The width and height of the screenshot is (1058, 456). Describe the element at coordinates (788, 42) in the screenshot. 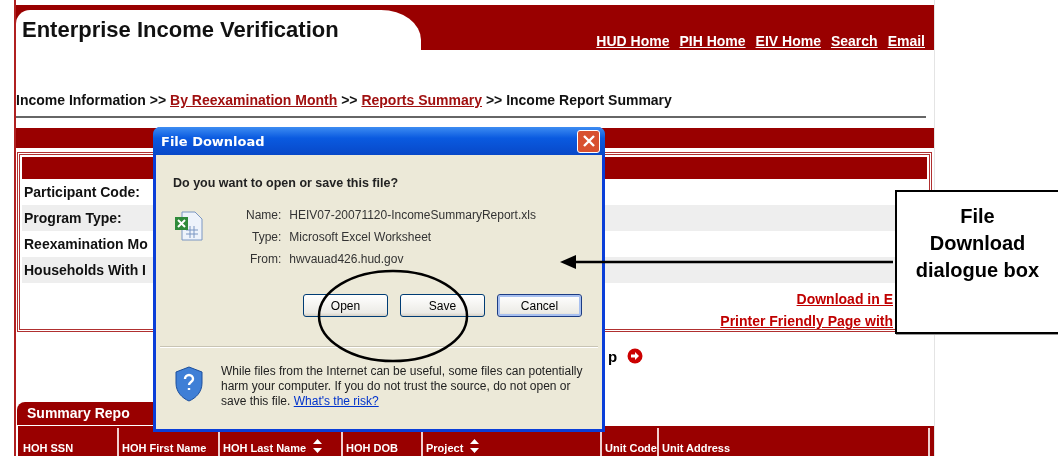

I see `nav-link: EIV Home` at that location.